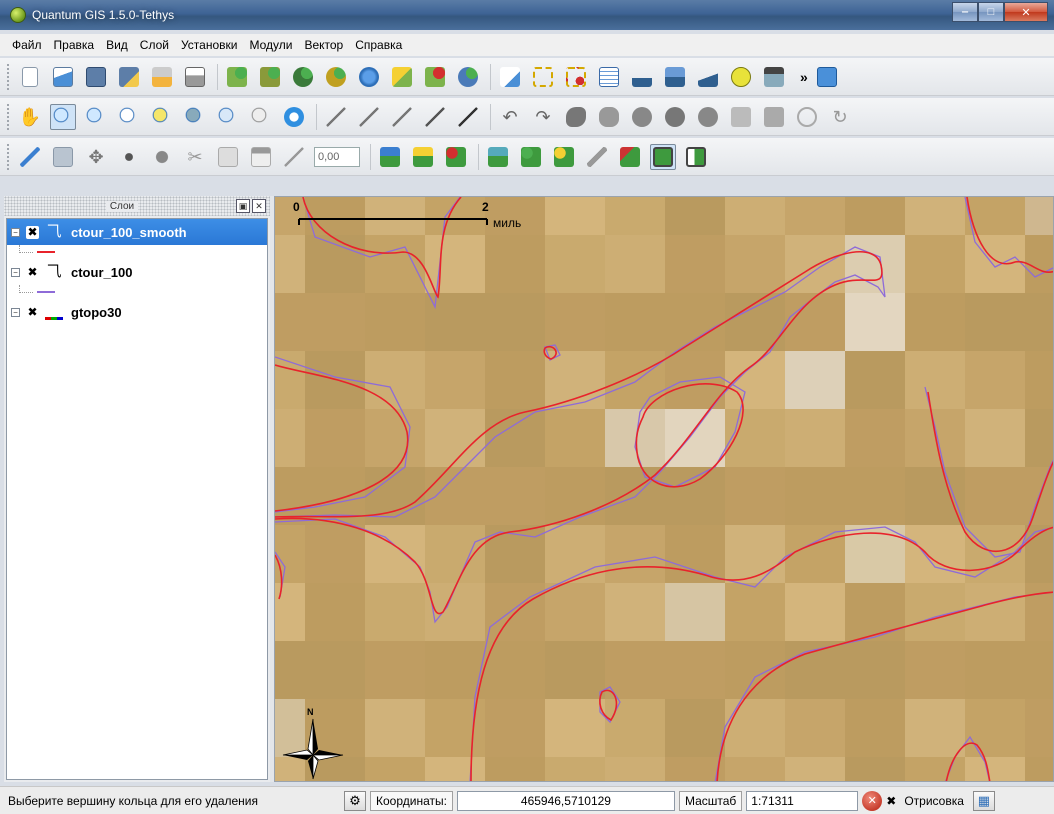 The image size is (1054, 814). I want to click on simplify-feature-icon, so click(336, 117).